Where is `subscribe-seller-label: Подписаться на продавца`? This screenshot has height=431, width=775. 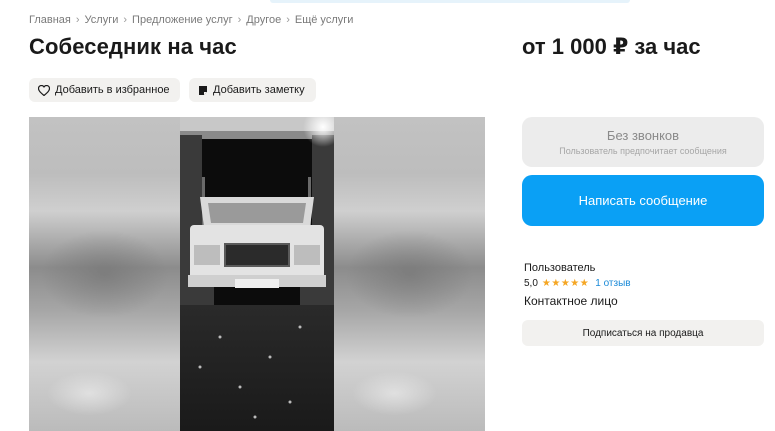 subscribe-seller-label: Подписаться на продавца is located at coordinates (643, 333).